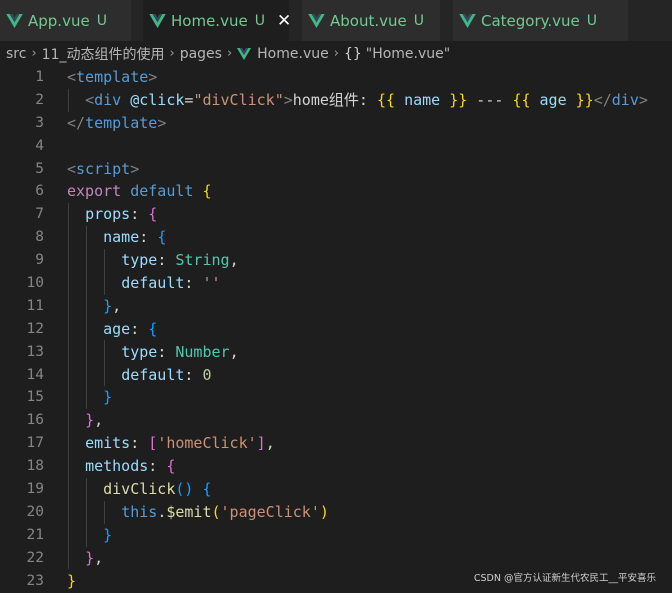 The height and width of the screenshot is (593, 672). I want to click on code-line: age: {, so click(357, 329).